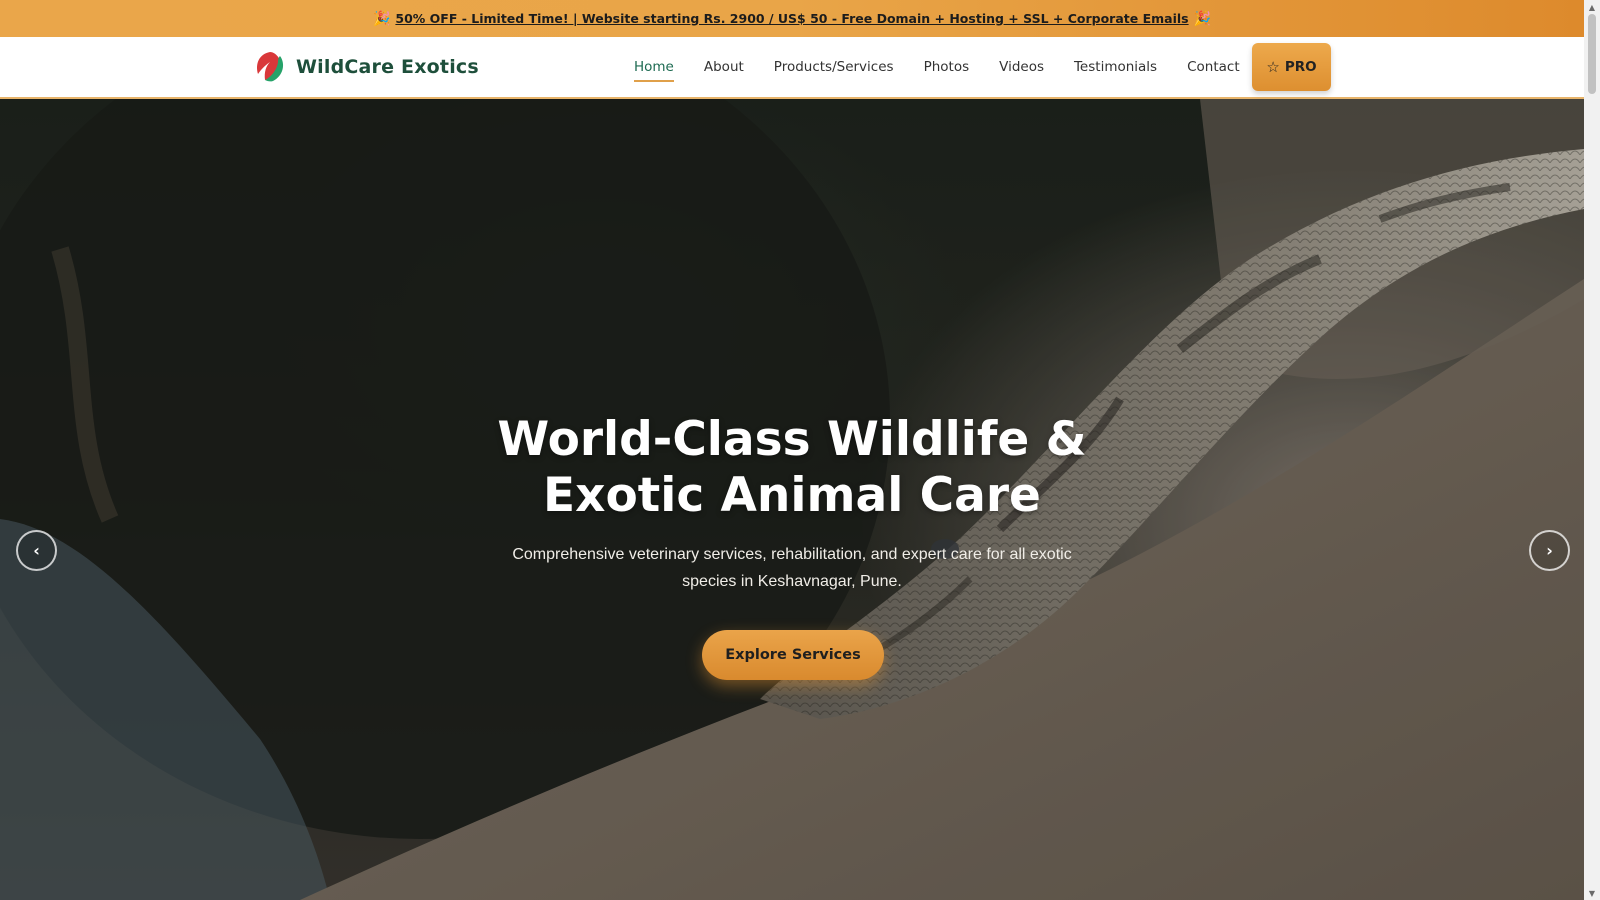 The image size is (1600, 900). What do you see at coordinates (270, 67) in the screenshot?
I see `leaf-logo-icon` at bounding box center [270, 67].